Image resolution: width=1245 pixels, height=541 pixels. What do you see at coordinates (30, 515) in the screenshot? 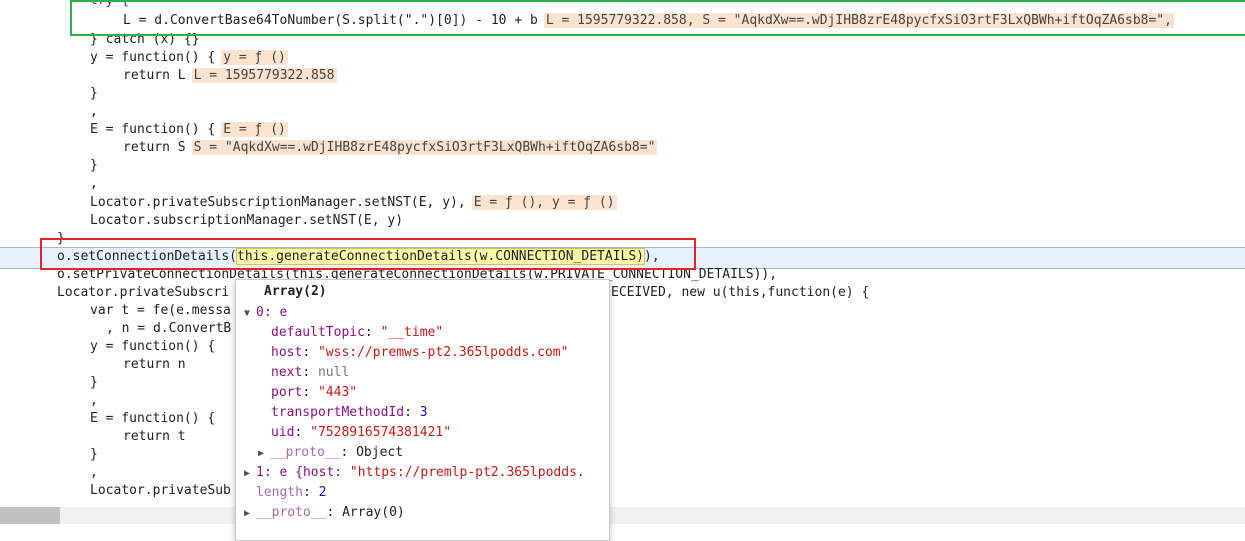
I see `scrollbar-thumb` at bounding box center [30, 515].